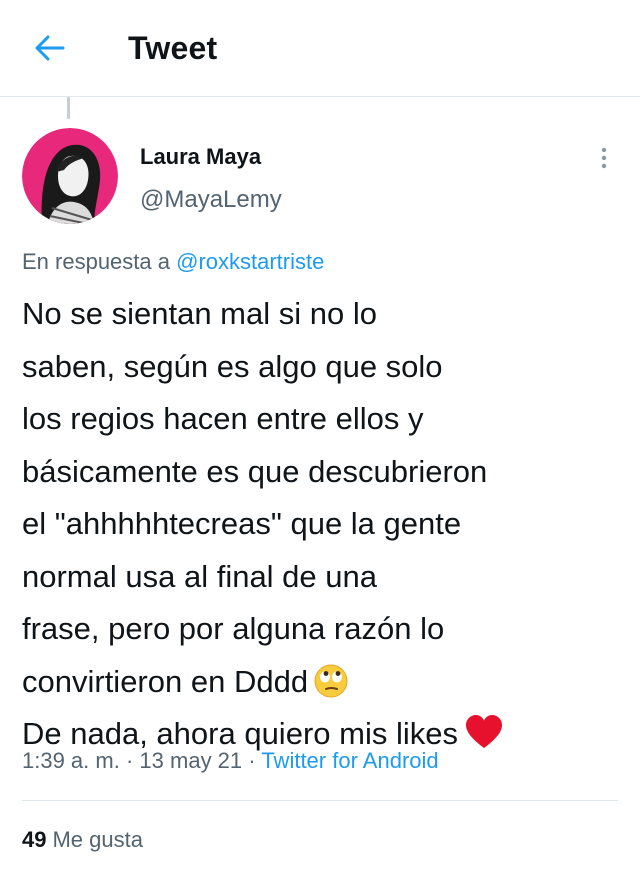 This screenshot has width=640, height=877. Describe the element at coordinates (250, 261) in the screenshot. I see `reply-mention-link: @roxkstartriste` at that location.